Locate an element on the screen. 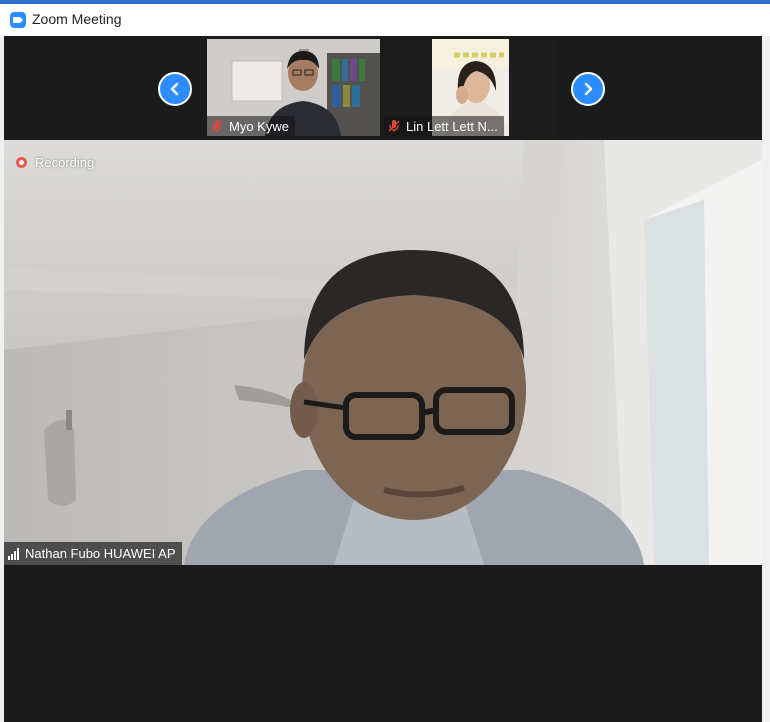  recording-indicator: Recording is located at coordinates (55, 162).